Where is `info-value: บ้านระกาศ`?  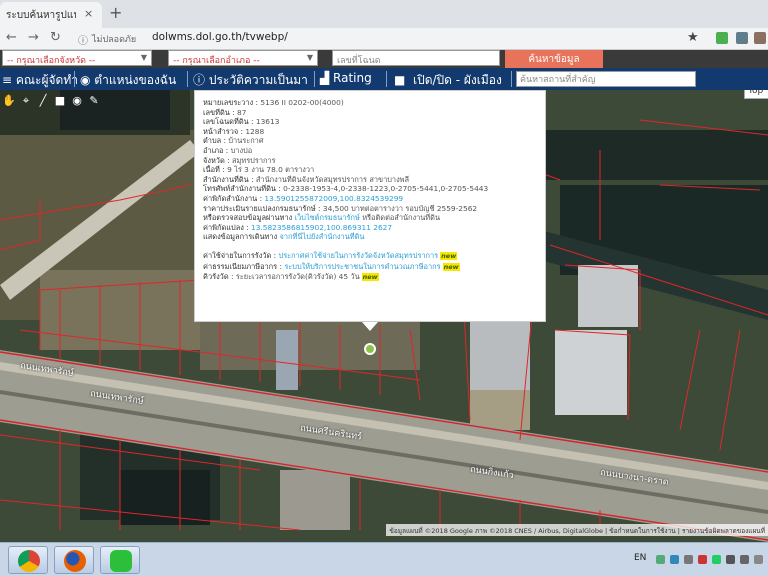
info-value: บ้านระกาศ is located at coordinates (245, 141).